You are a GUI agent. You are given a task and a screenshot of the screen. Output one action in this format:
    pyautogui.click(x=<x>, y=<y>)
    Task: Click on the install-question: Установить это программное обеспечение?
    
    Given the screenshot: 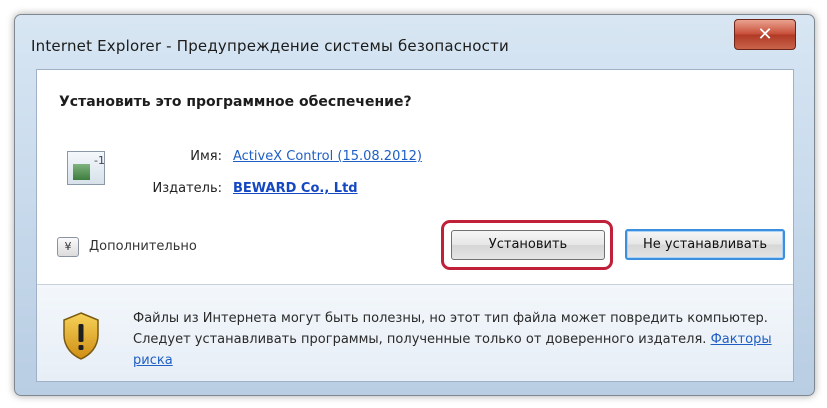 What is the action you would take?
    pyautogui.click(x=235, y=102)
    